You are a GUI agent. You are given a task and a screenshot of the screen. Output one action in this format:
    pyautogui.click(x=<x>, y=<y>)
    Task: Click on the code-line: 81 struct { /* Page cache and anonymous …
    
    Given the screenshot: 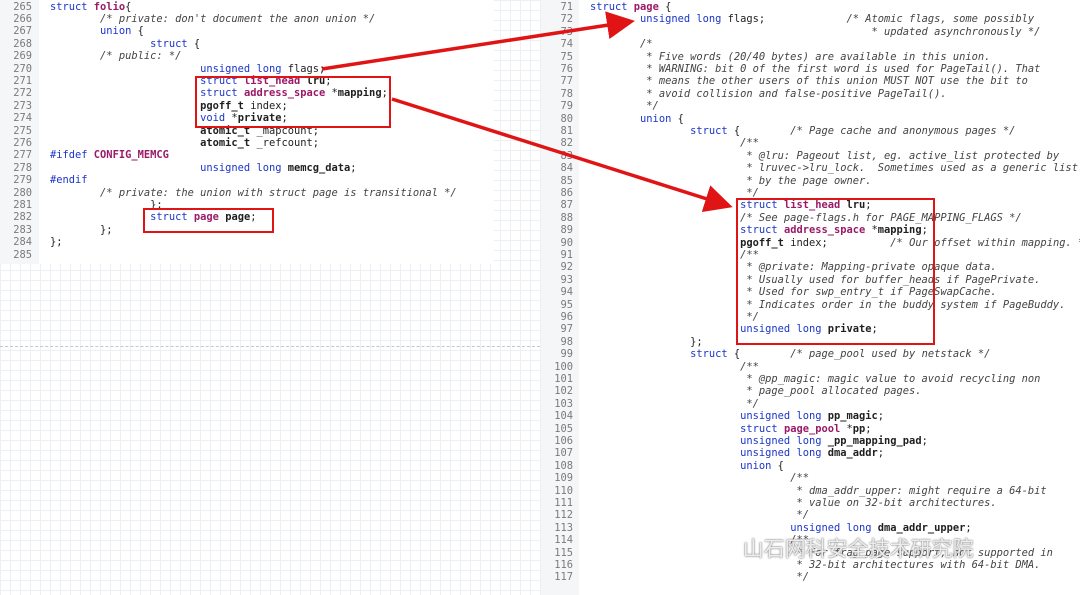 What is the action you would take?
    pyautogui.click(x=810, y=131)
    